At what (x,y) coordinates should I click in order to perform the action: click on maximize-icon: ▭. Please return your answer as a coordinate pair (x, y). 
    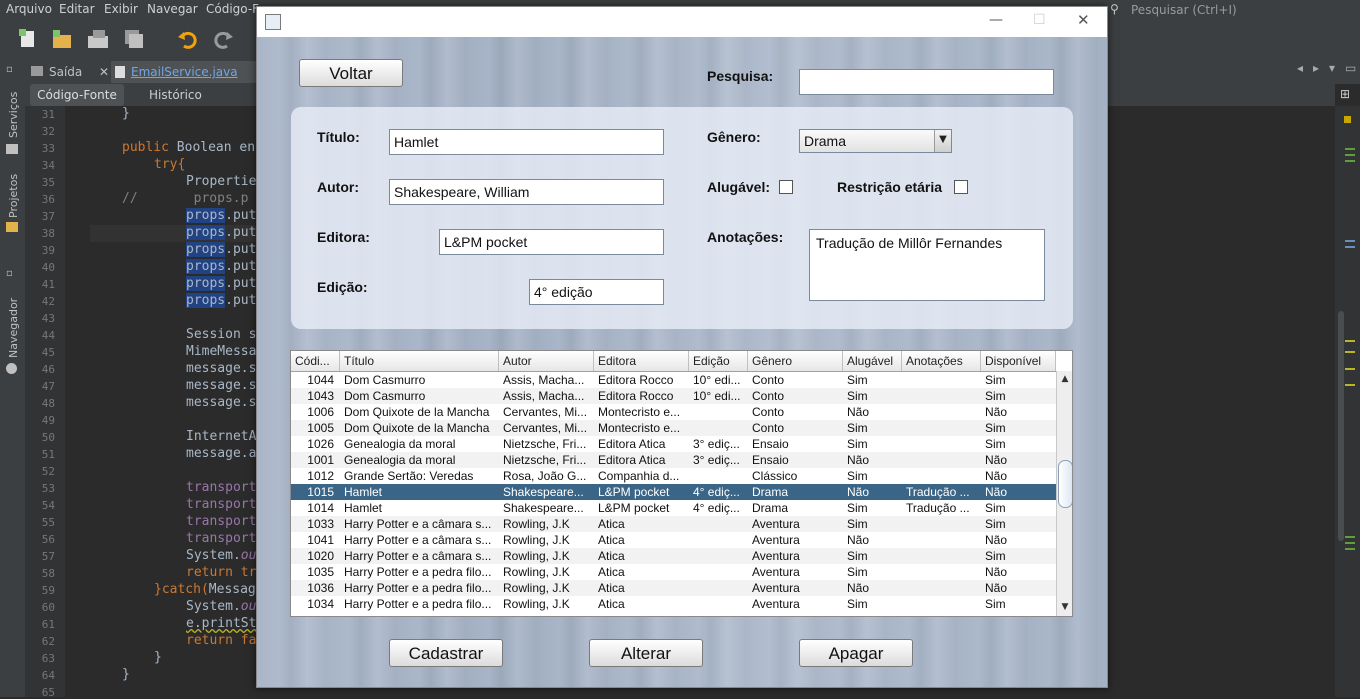
    Looking at the image, I should click on (1350, 68).